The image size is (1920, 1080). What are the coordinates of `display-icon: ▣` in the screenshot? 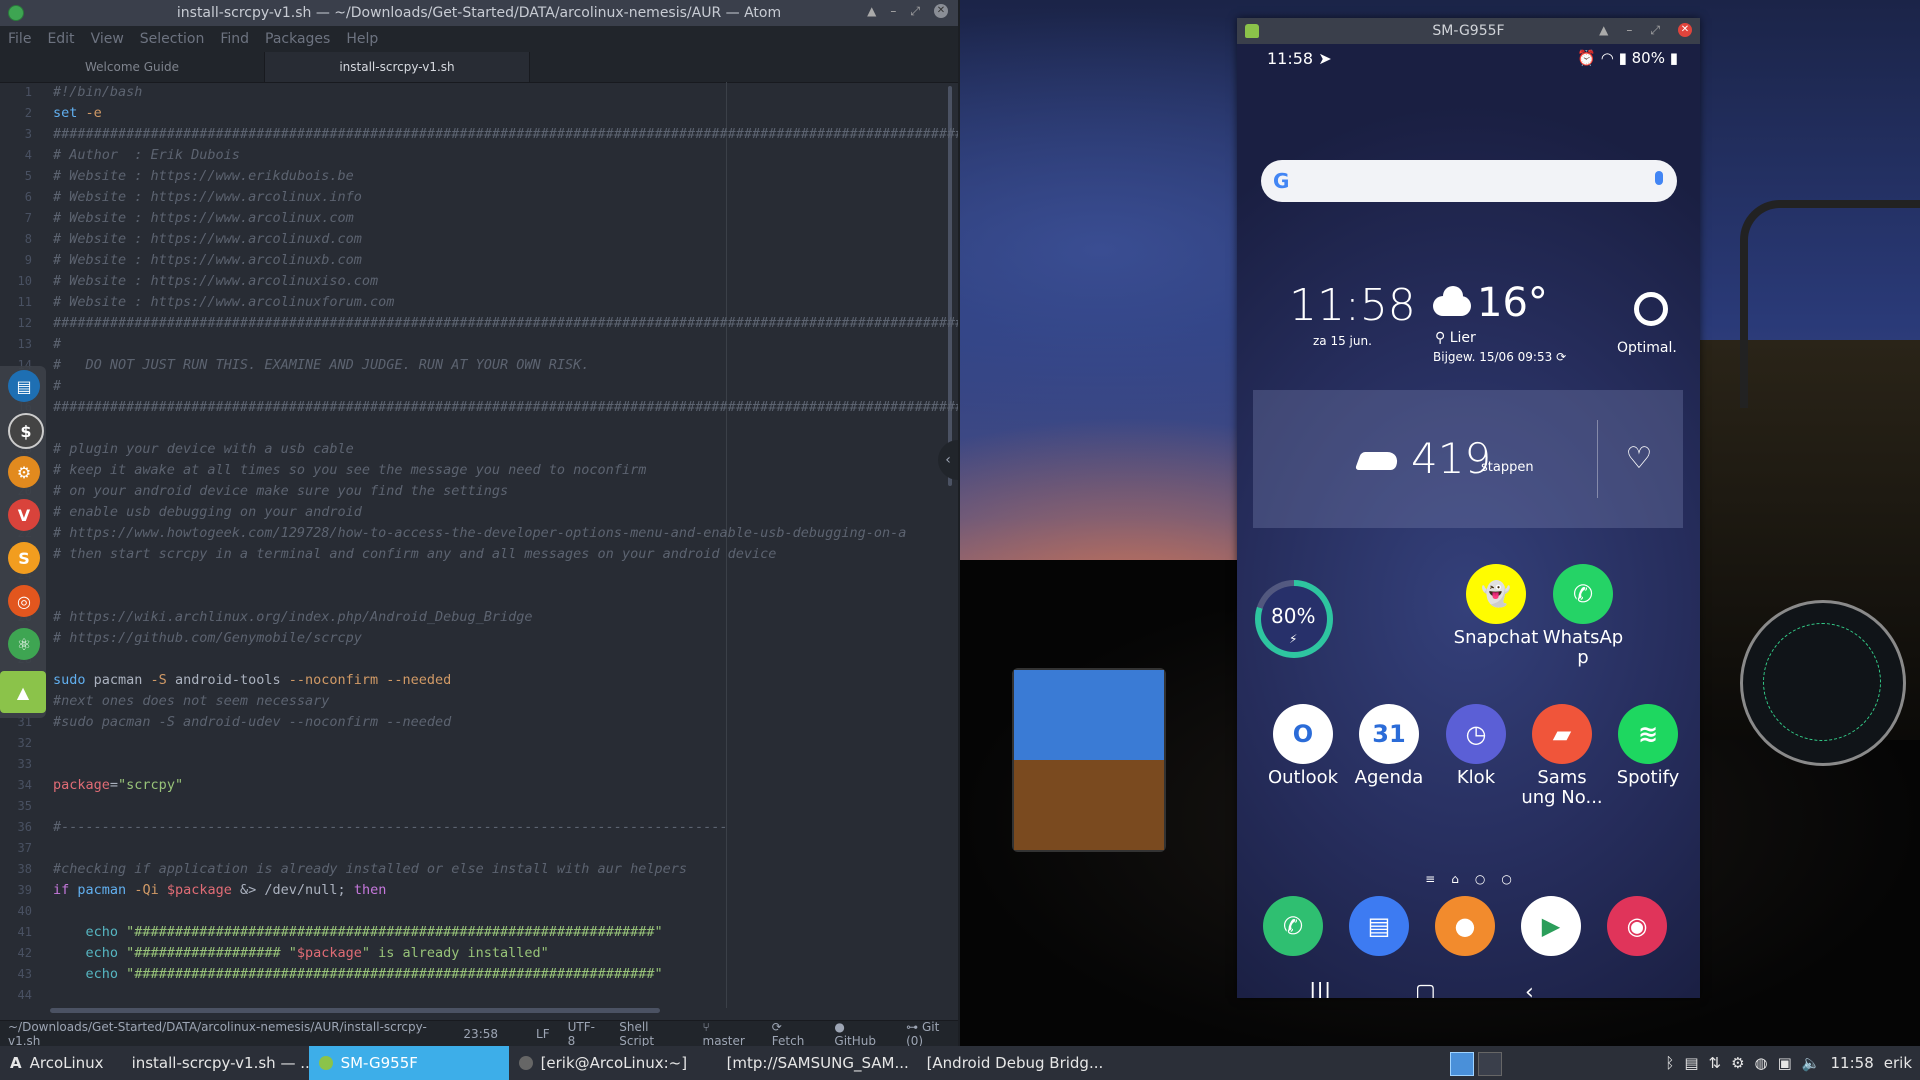 It's located at (1785, 1063).